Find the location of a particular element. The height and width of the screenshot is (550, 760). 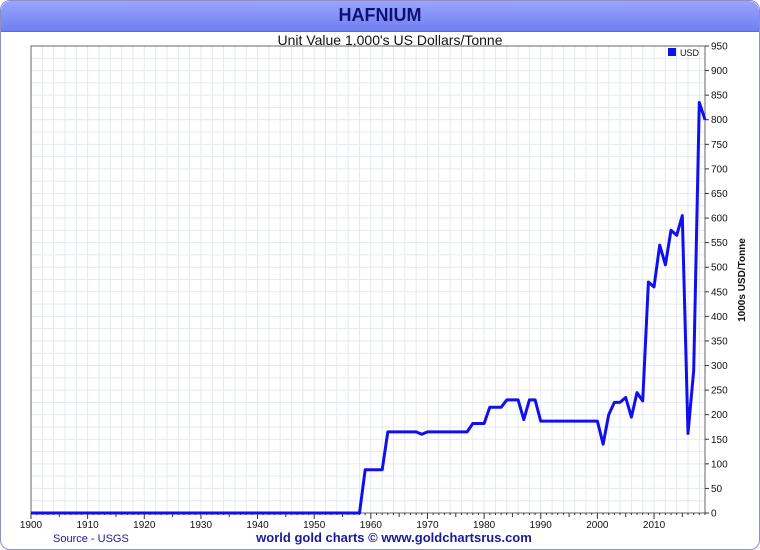

y-tick-label: 750 is located at coordinates (719, 145).